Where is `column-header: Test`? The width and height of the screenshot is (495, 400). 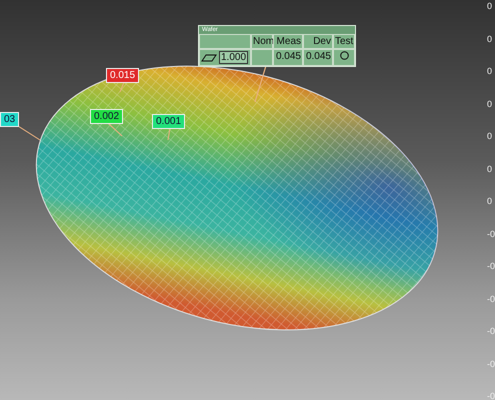
column-header: Test is located at coordinates (344, 41).